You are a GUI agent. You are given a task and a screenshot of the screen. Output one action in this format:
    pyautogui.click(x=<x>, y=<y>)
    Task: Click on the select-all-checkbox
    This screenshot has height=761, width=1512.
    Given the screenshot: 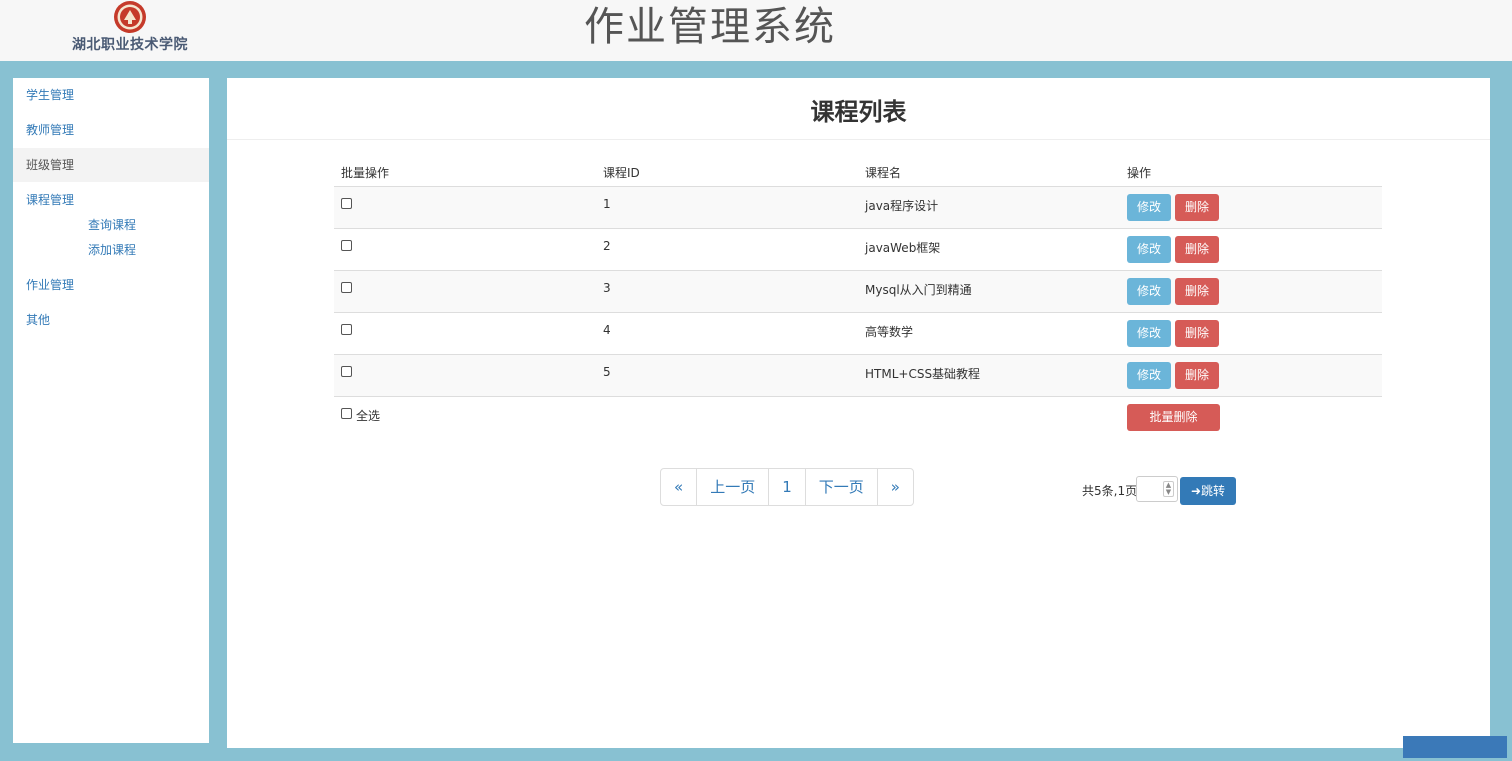 What is the action you would take?
    pyautogui.click(x=346, y=413)
    